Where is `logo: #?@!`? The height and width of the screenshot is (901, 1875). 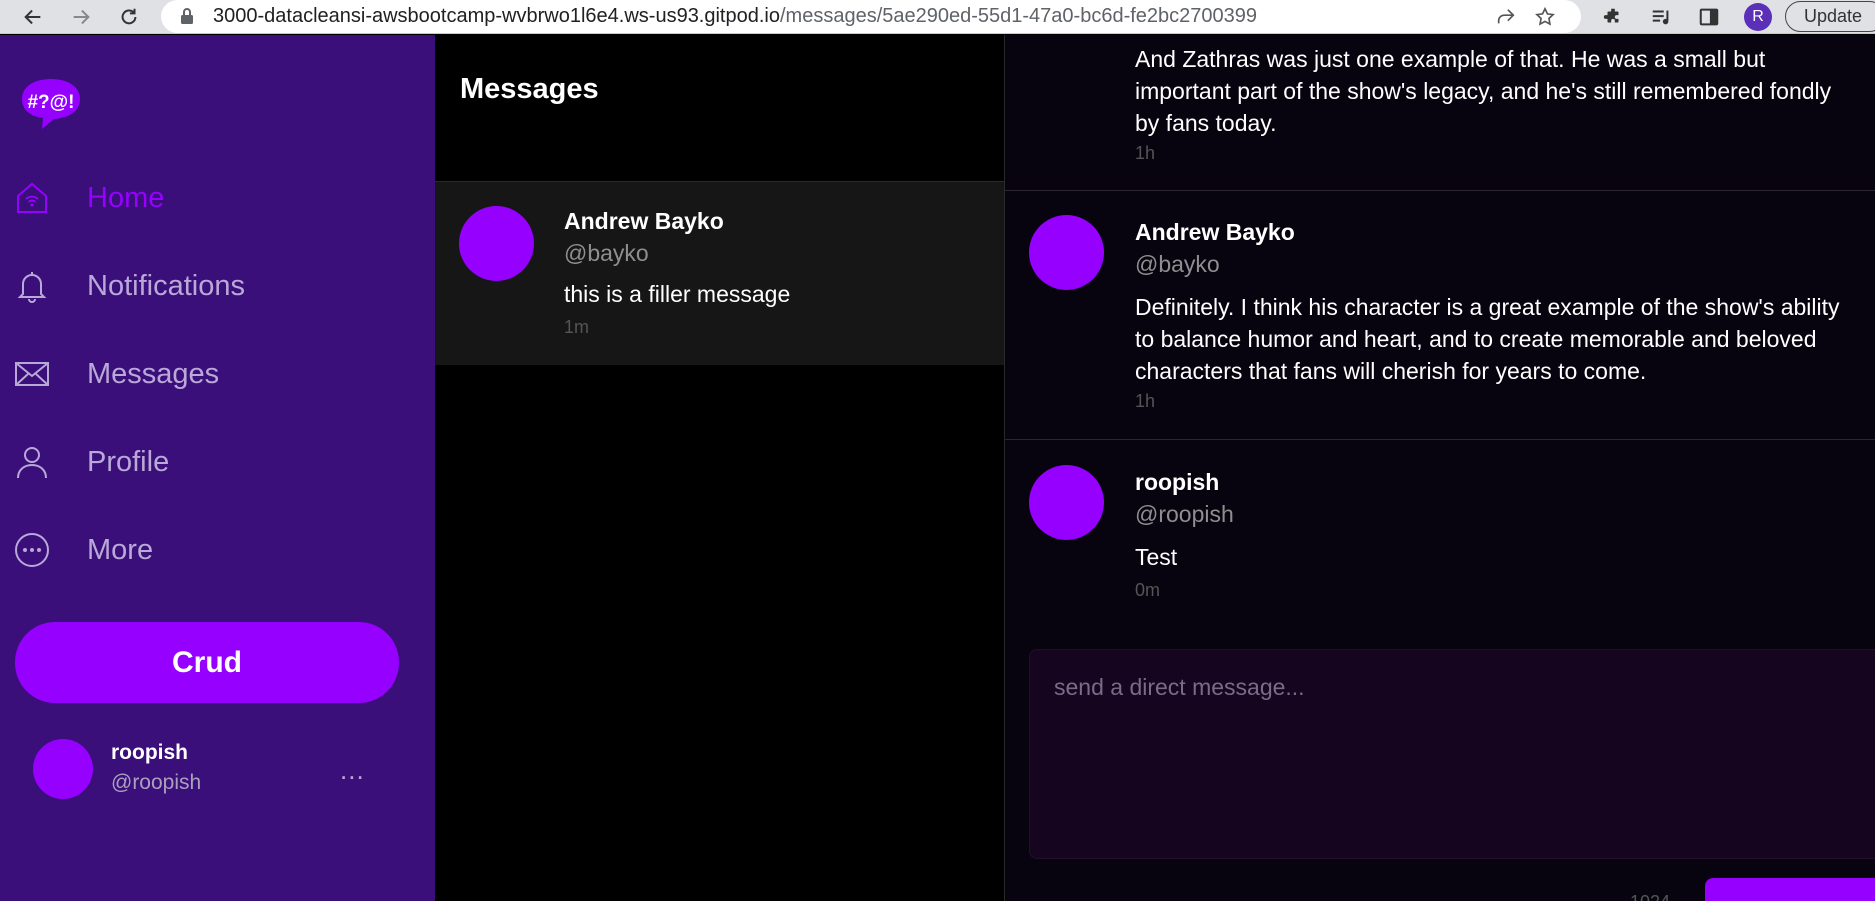 logo: #?@! is located at coordinates (51, 103).